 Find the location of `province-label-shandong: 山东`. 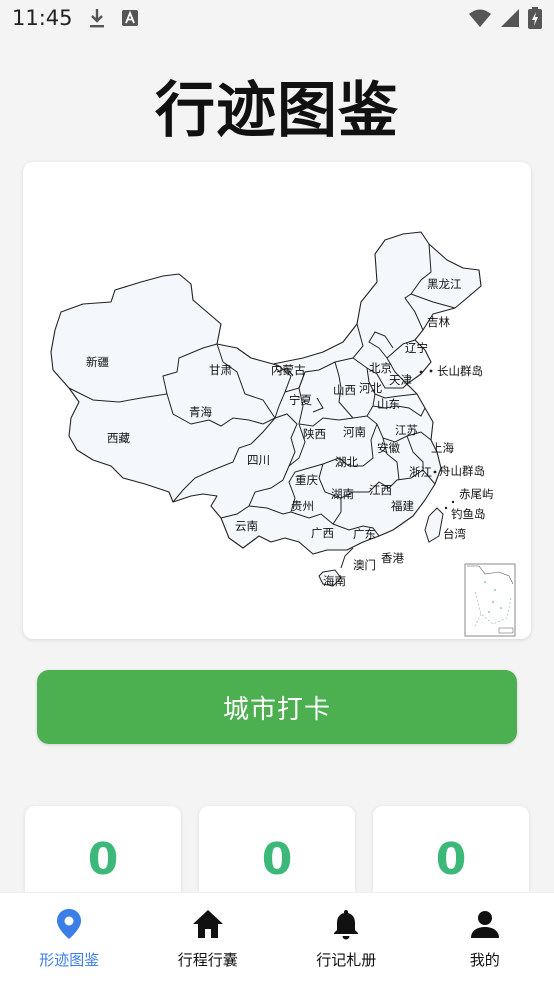

province-label-shandong: 山东 is located at coordinates (388, 404).